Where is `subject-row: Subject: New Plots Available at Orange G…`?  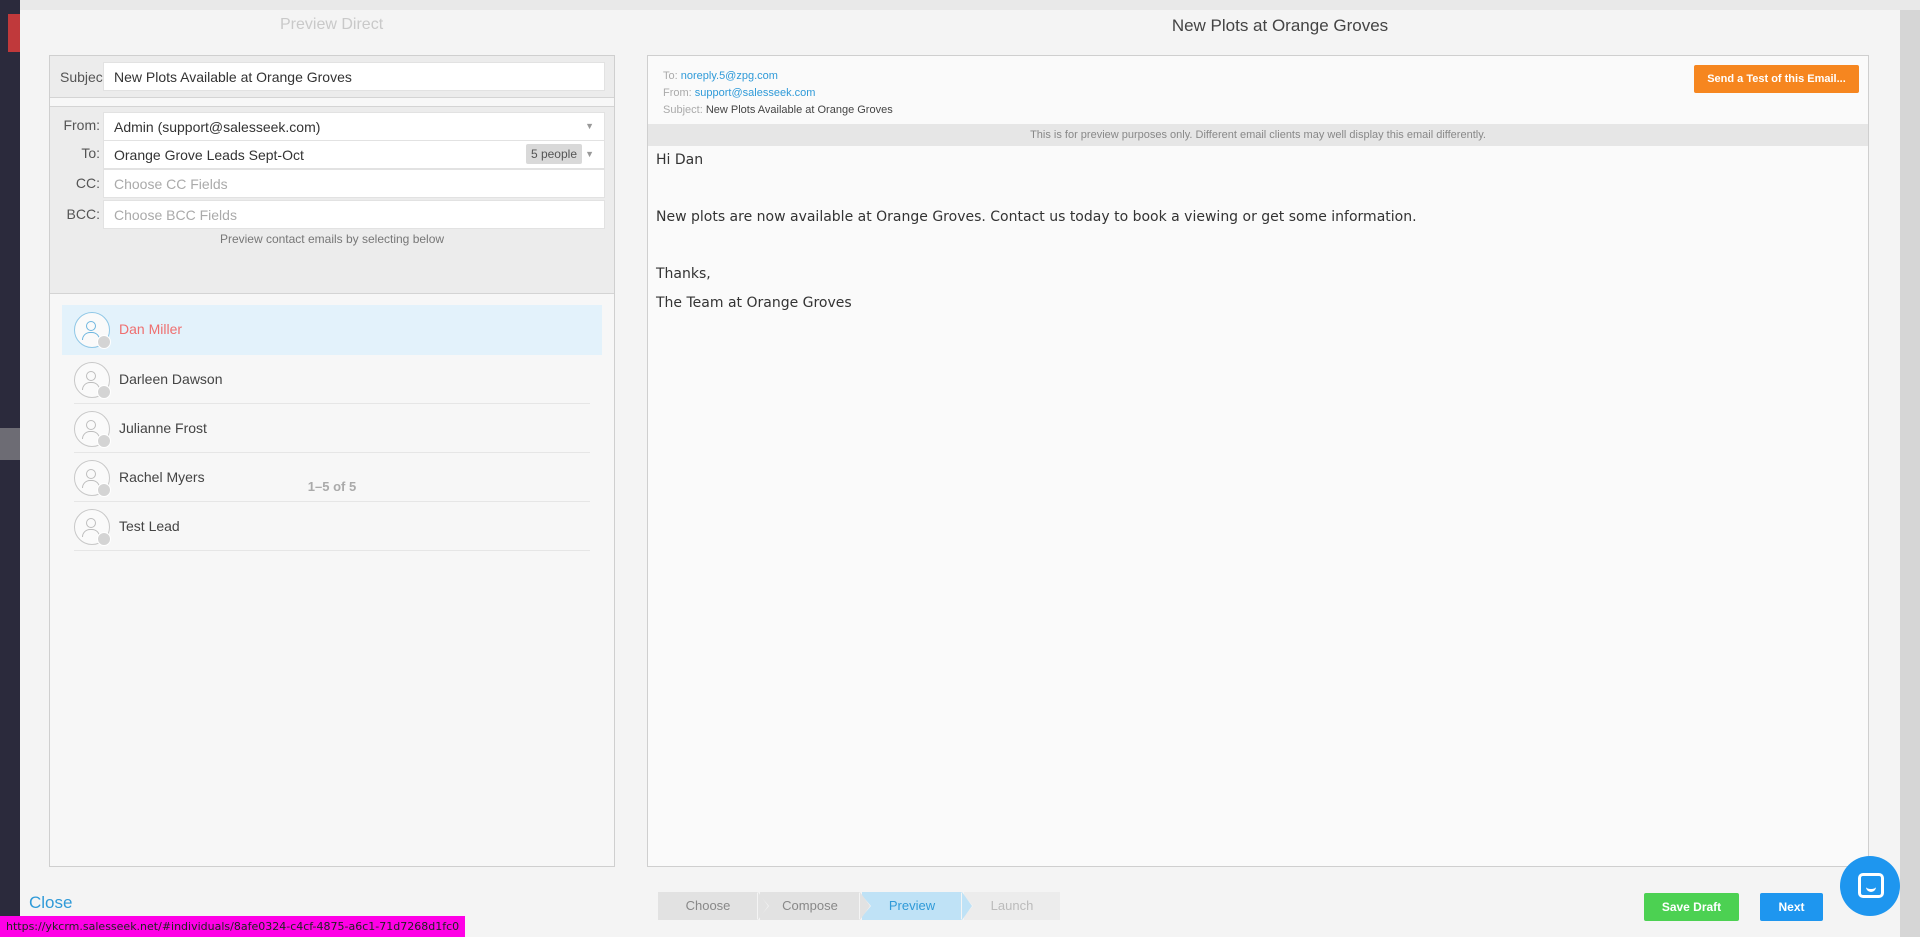 subject-row: Subject: New Plots Available at Orange G… is located at coordinates (332, 77).